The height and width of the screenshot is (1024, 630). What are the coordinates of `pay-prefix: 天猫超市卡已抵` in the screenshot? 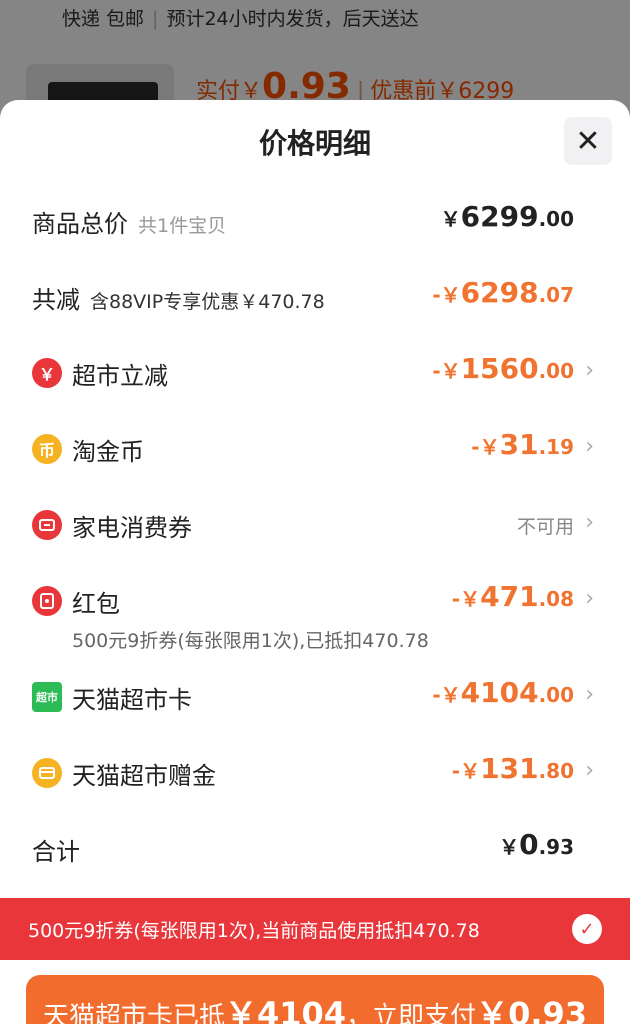 It's located at (133, 1013).